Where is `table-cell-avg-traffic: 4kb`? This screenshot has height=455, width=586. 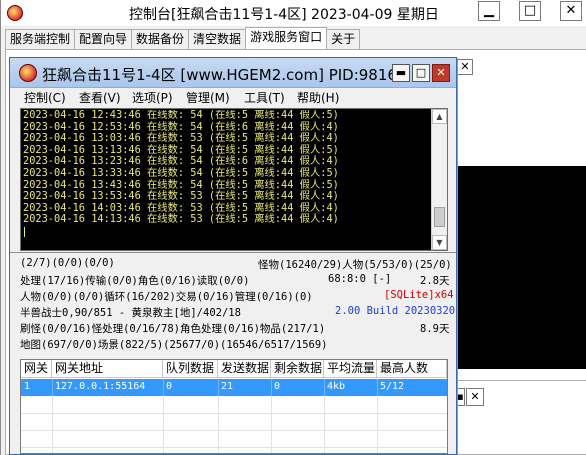 table-cell-avg-traffic: 4kb is located at coordinates (336, 386).